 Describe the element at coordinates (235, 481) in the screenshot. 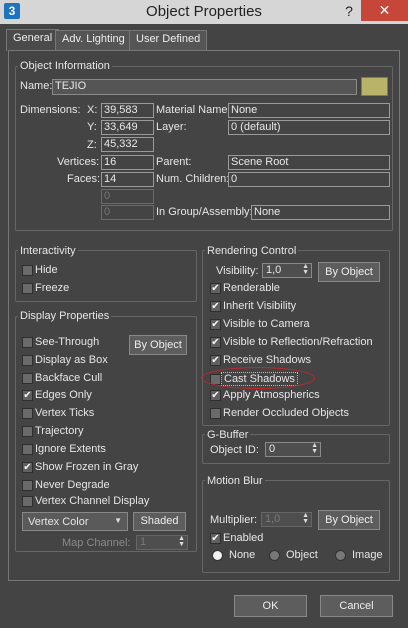

I see `motion-blur-title: Motion Blur` at that location.